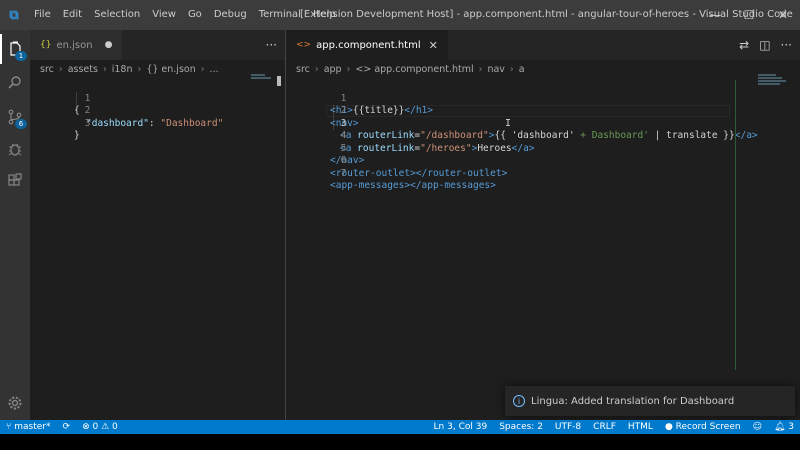  What do you see at coordinates (568, 427) in the screenshot?
I see `encoding: UTF-8` at bounding box center [568, 427].